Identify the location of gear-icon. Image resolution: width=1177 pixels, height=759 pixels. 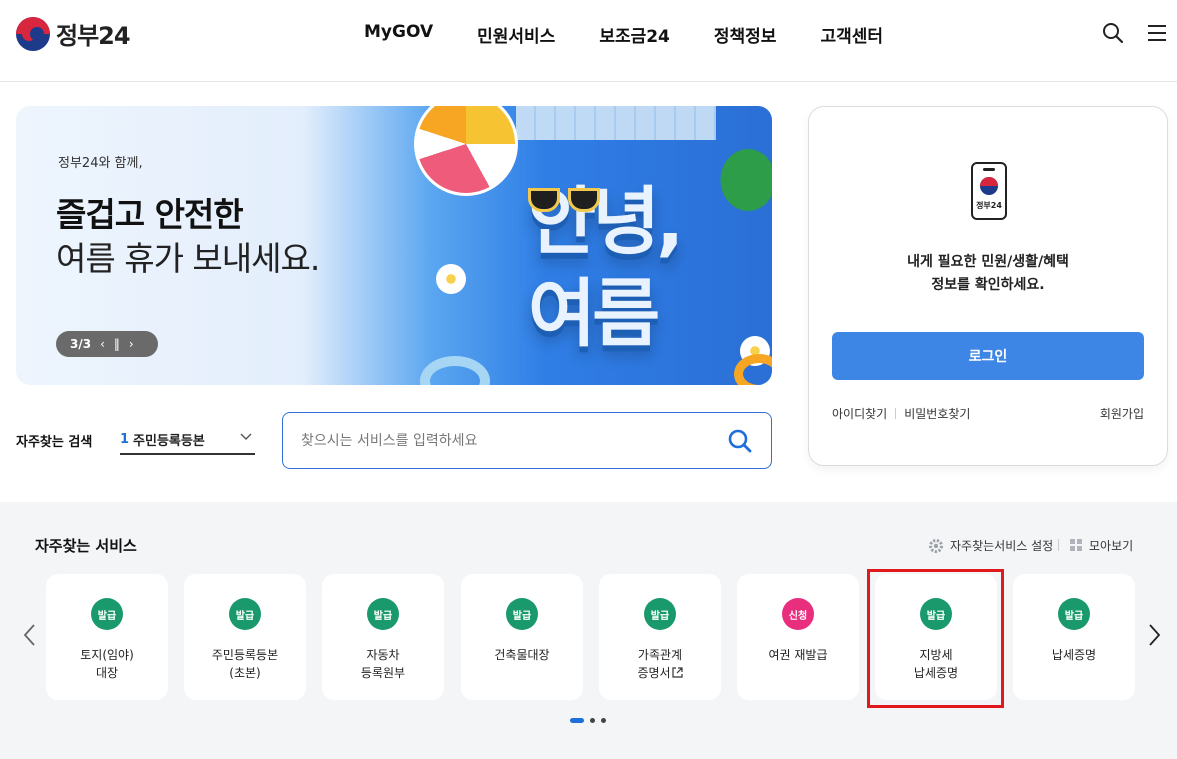
(936, 545).